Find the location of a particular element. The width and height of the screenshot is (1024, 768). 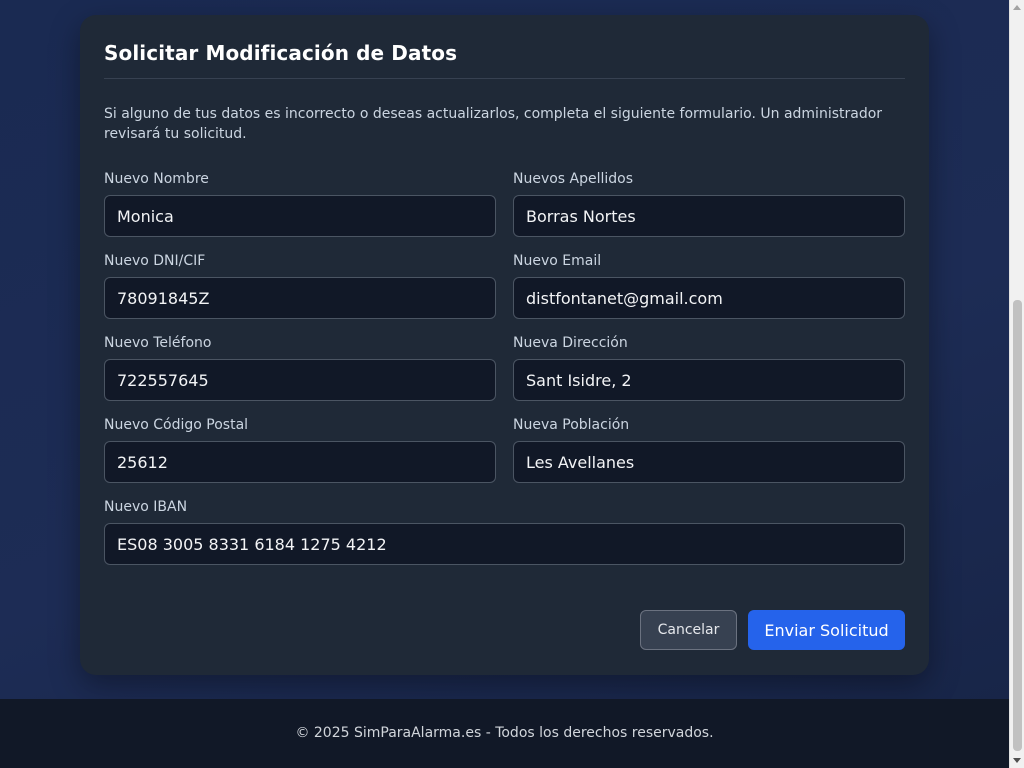

email-input is located at coordinates (709, 298).